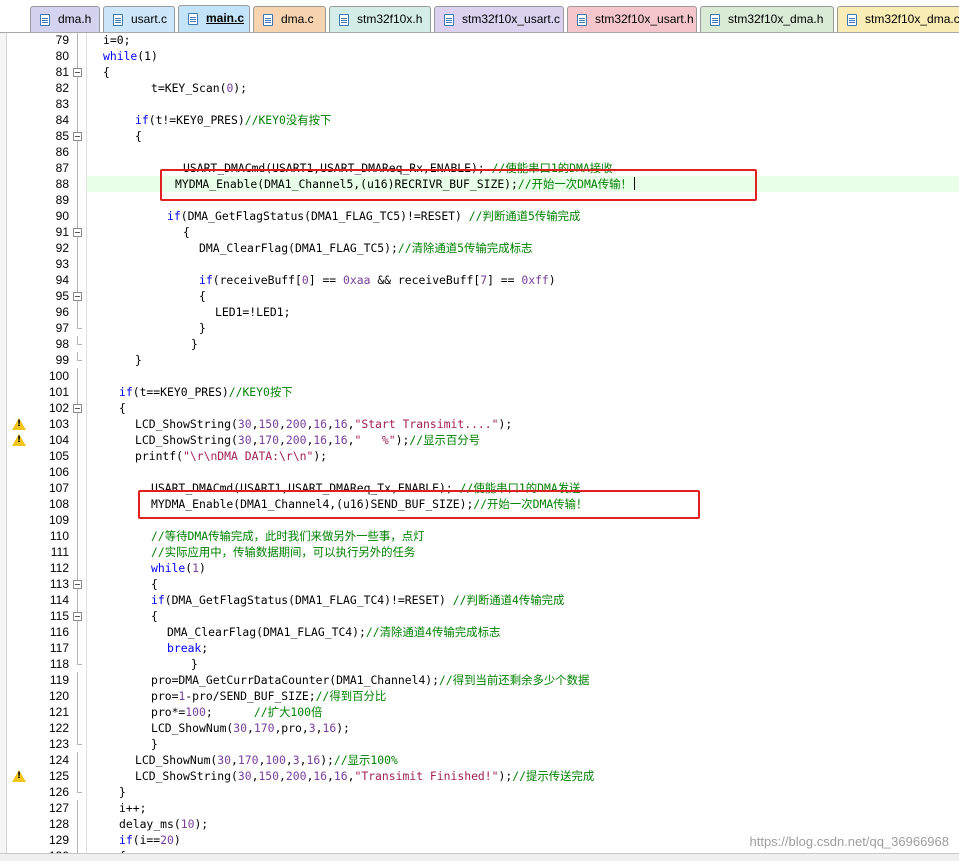  What do you see at coordinates (479, 152) in the screenshot?
I see `code-line: 86` at bounding box center [479, 152].